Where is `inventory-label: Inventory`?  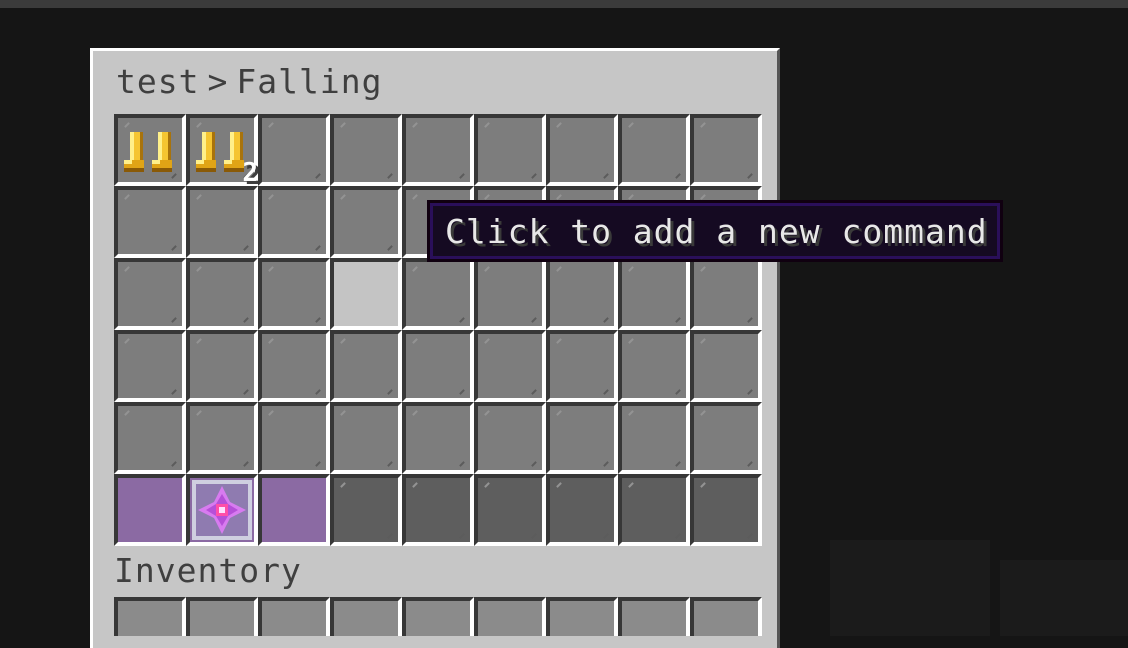 inventory-label: Inventory is located at coordinates (208, 570).